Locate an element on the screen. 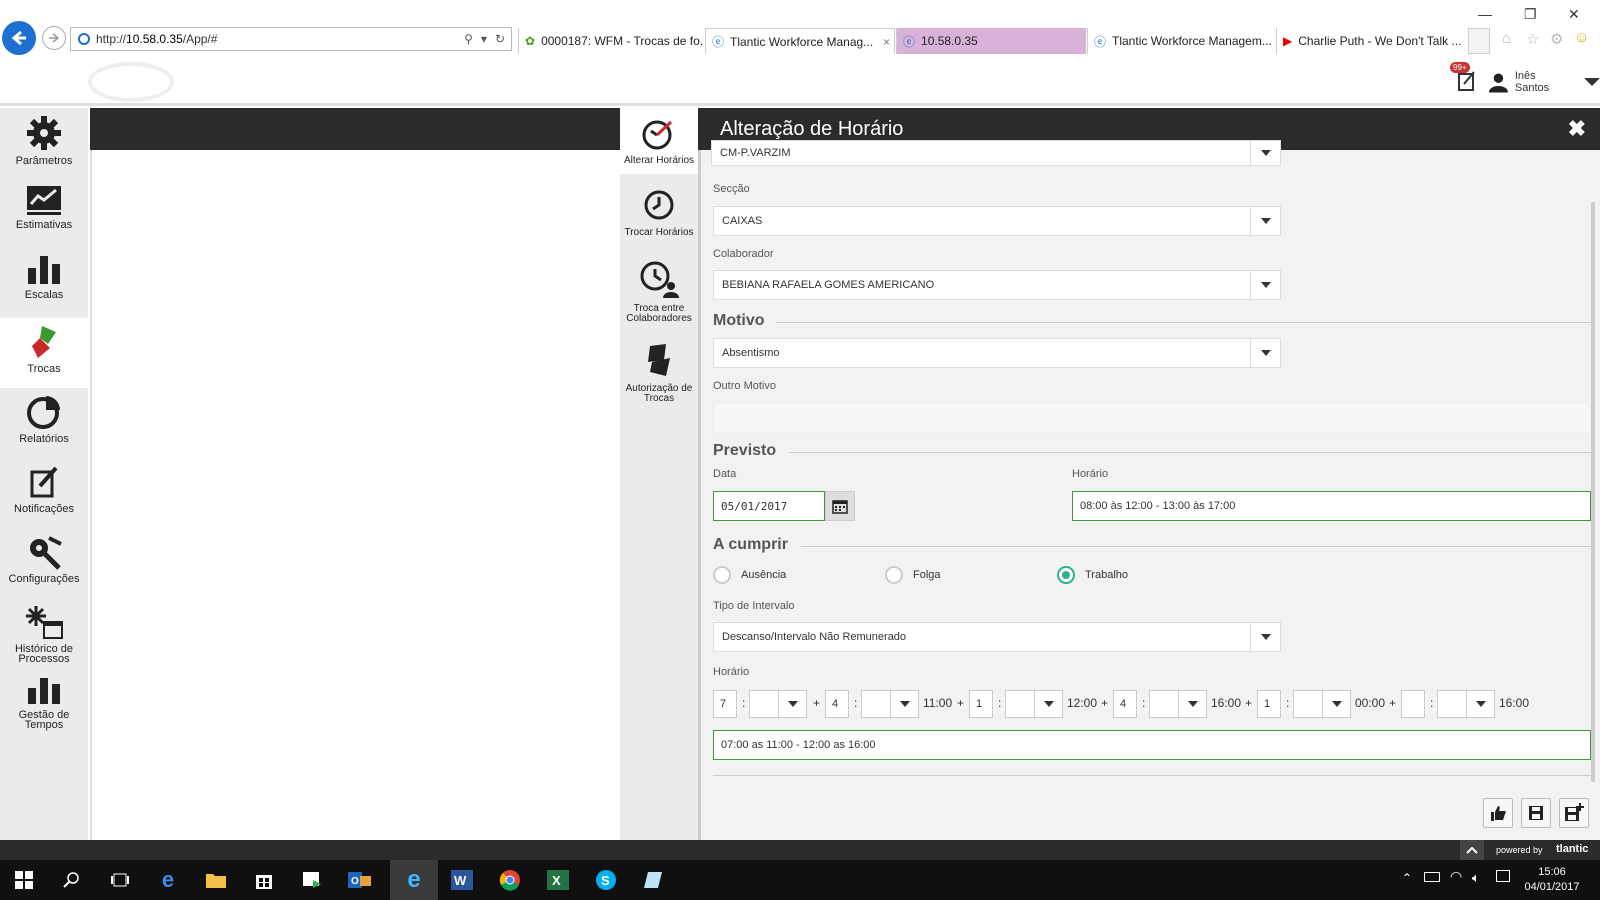 The height and width of the screenshot is (900, 1600). duration-5-input is located at coordinates (1413, 704).